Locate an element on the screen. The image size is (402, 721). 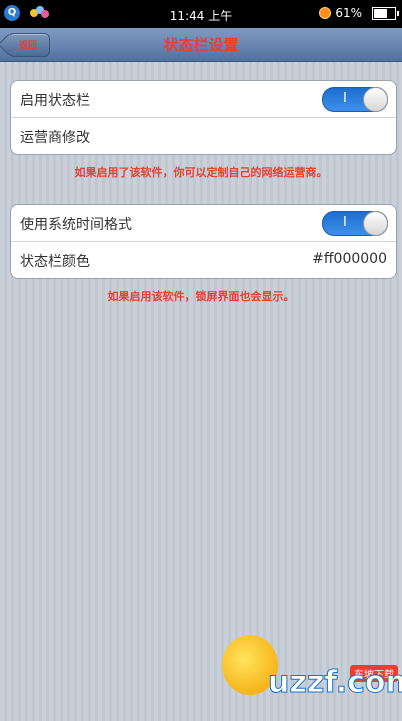
lockscreen-note: 如果启用该软件，锁屏界面也会显示。 is located at coordinates (201, 296).